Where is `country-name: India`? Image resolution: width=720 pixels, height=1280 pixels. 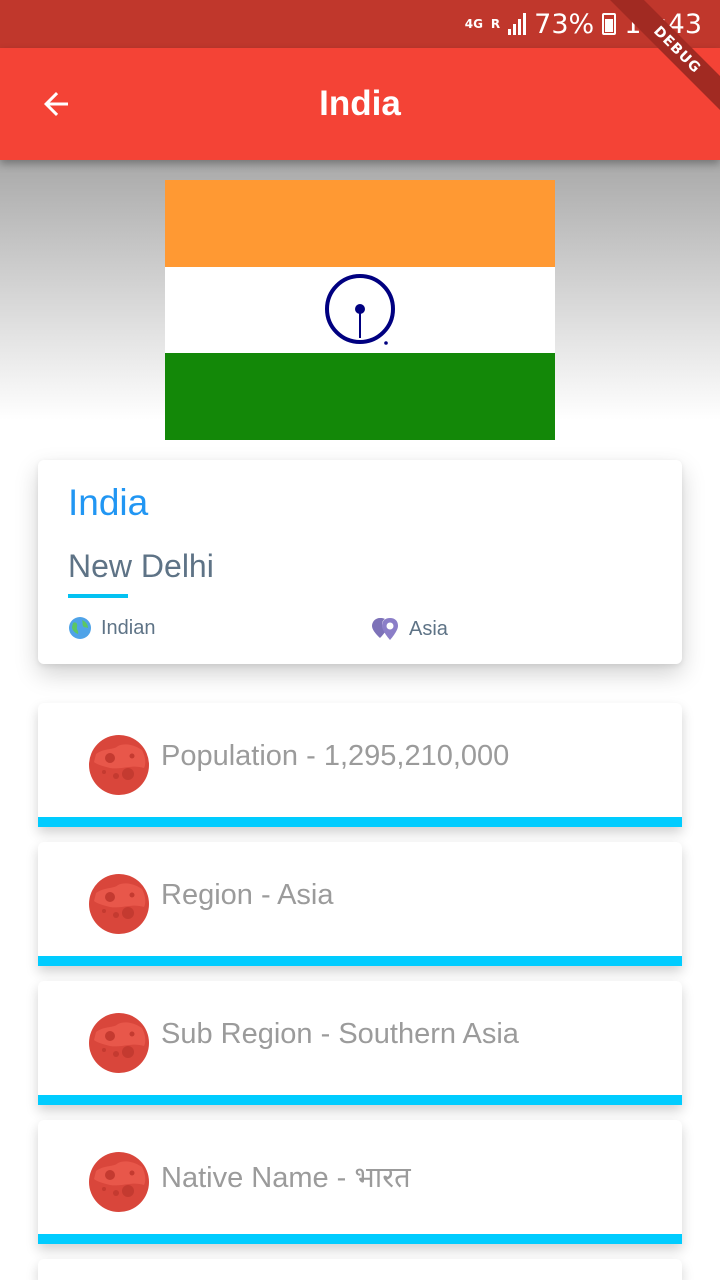 country-name: India is located at coordinates (108, 502).